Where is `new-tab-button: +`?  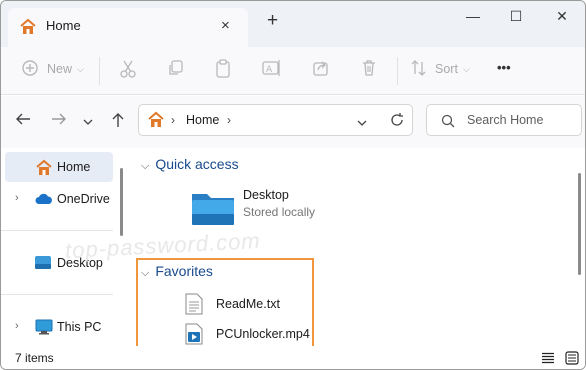 new-tab-button: + is located at coordinates (272, 21).